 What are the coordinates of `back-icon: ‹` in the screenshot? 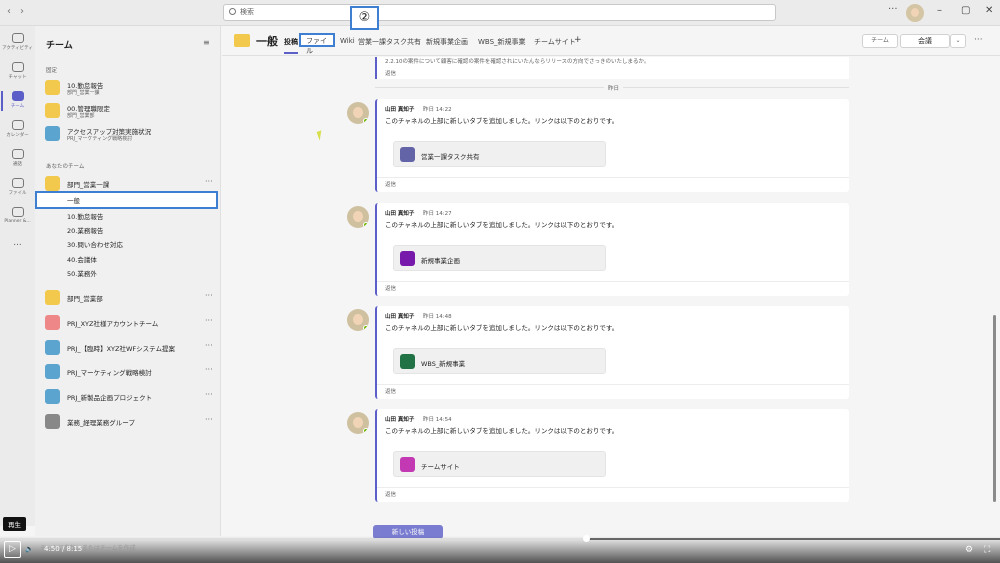 It's located at (9, 11).